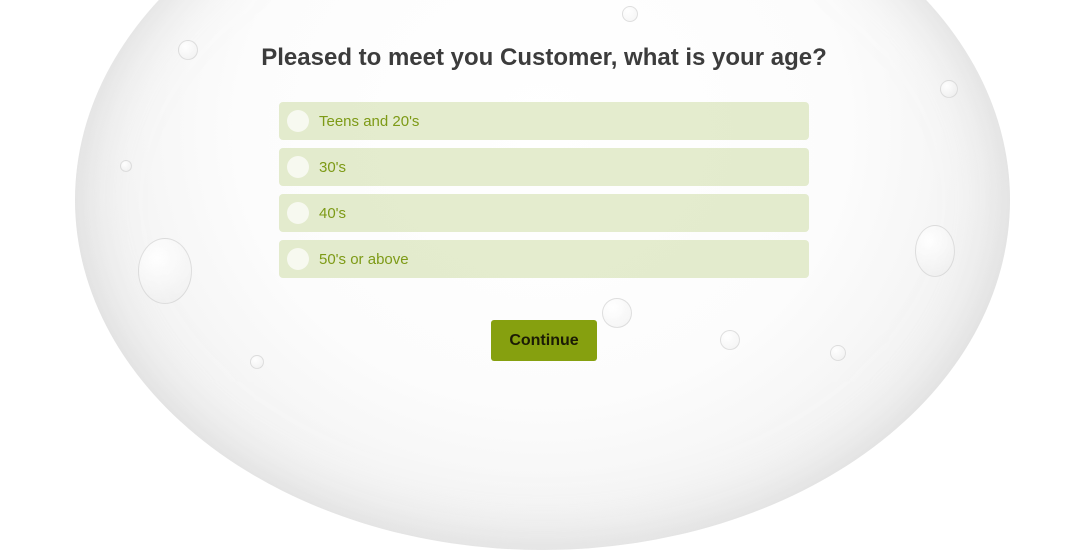  I want to click on option-label: 50's or above, so click(364, 259).